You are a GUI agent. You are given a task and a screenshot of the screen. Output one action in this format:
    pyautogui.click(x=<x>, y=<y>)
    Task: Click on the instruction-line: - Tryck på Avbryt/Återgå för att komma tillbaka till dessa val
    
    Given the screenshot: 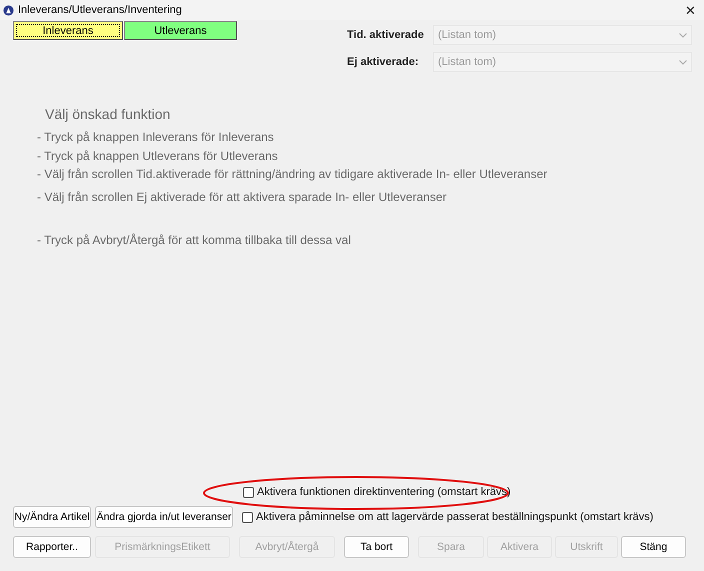 What is the action you would take?
    pyautogui.click(x=194, y=240)
    